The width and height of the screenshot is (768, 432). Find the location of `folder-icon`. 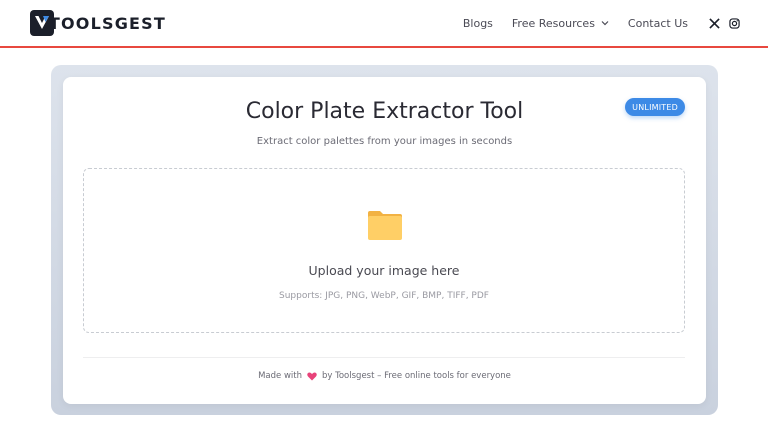

folder-icon is located at coordinates (385, 225).